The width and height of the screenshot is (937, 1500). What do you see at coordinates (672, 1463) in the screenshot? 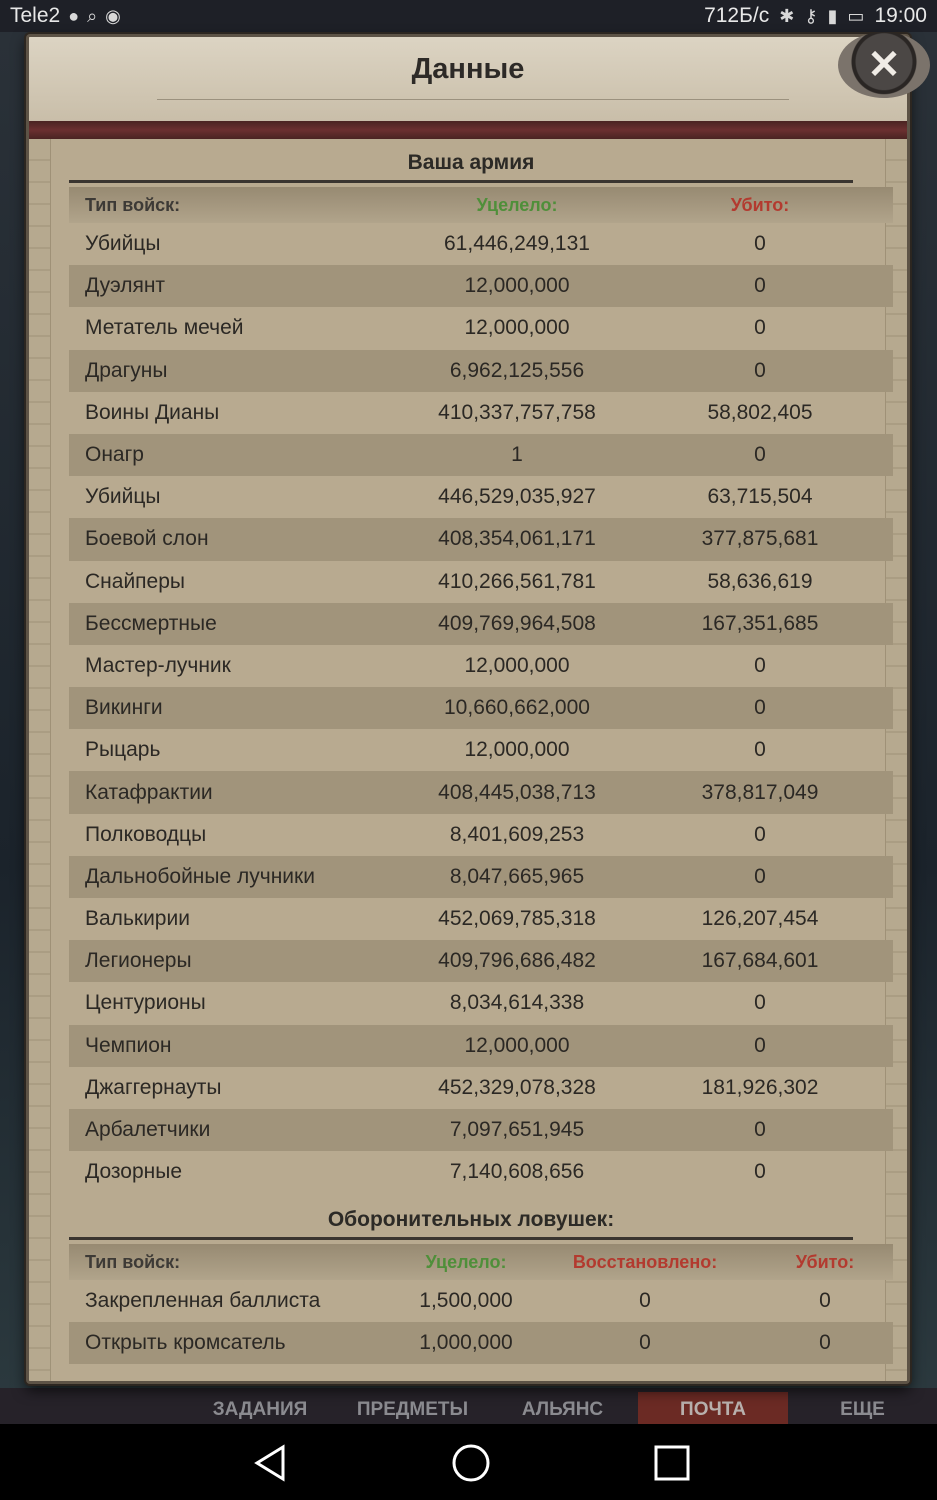
I see `recents-icon` at bounding box center [672, 1463].